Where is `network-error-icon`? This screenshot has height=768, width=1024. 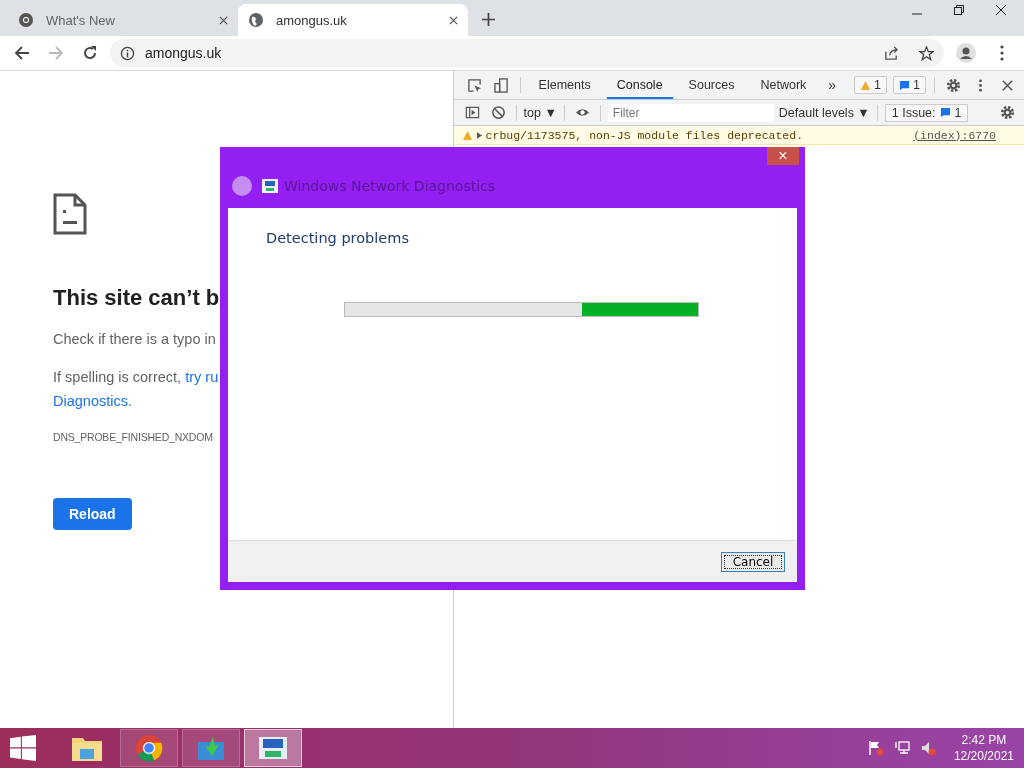 network-error-icon is located at coordinates (901, 748).